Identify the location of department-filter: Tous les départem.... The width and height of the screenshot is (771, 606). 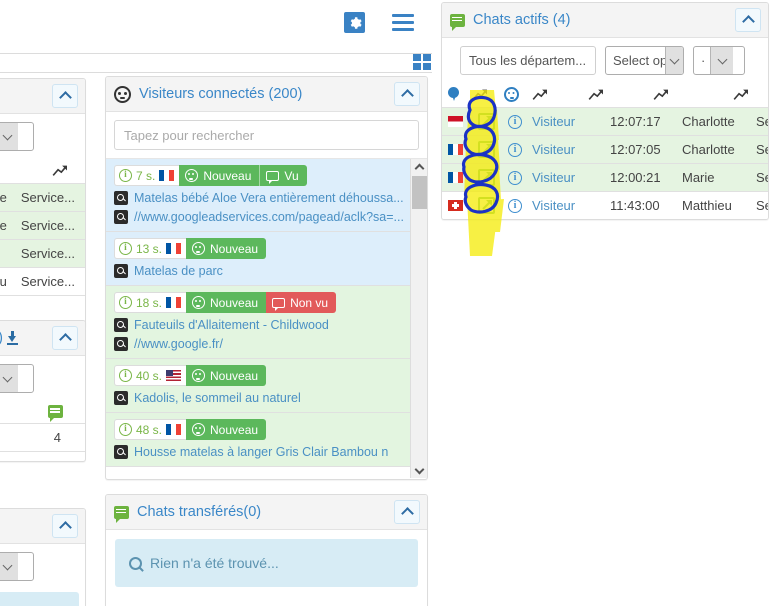
(528, 60).